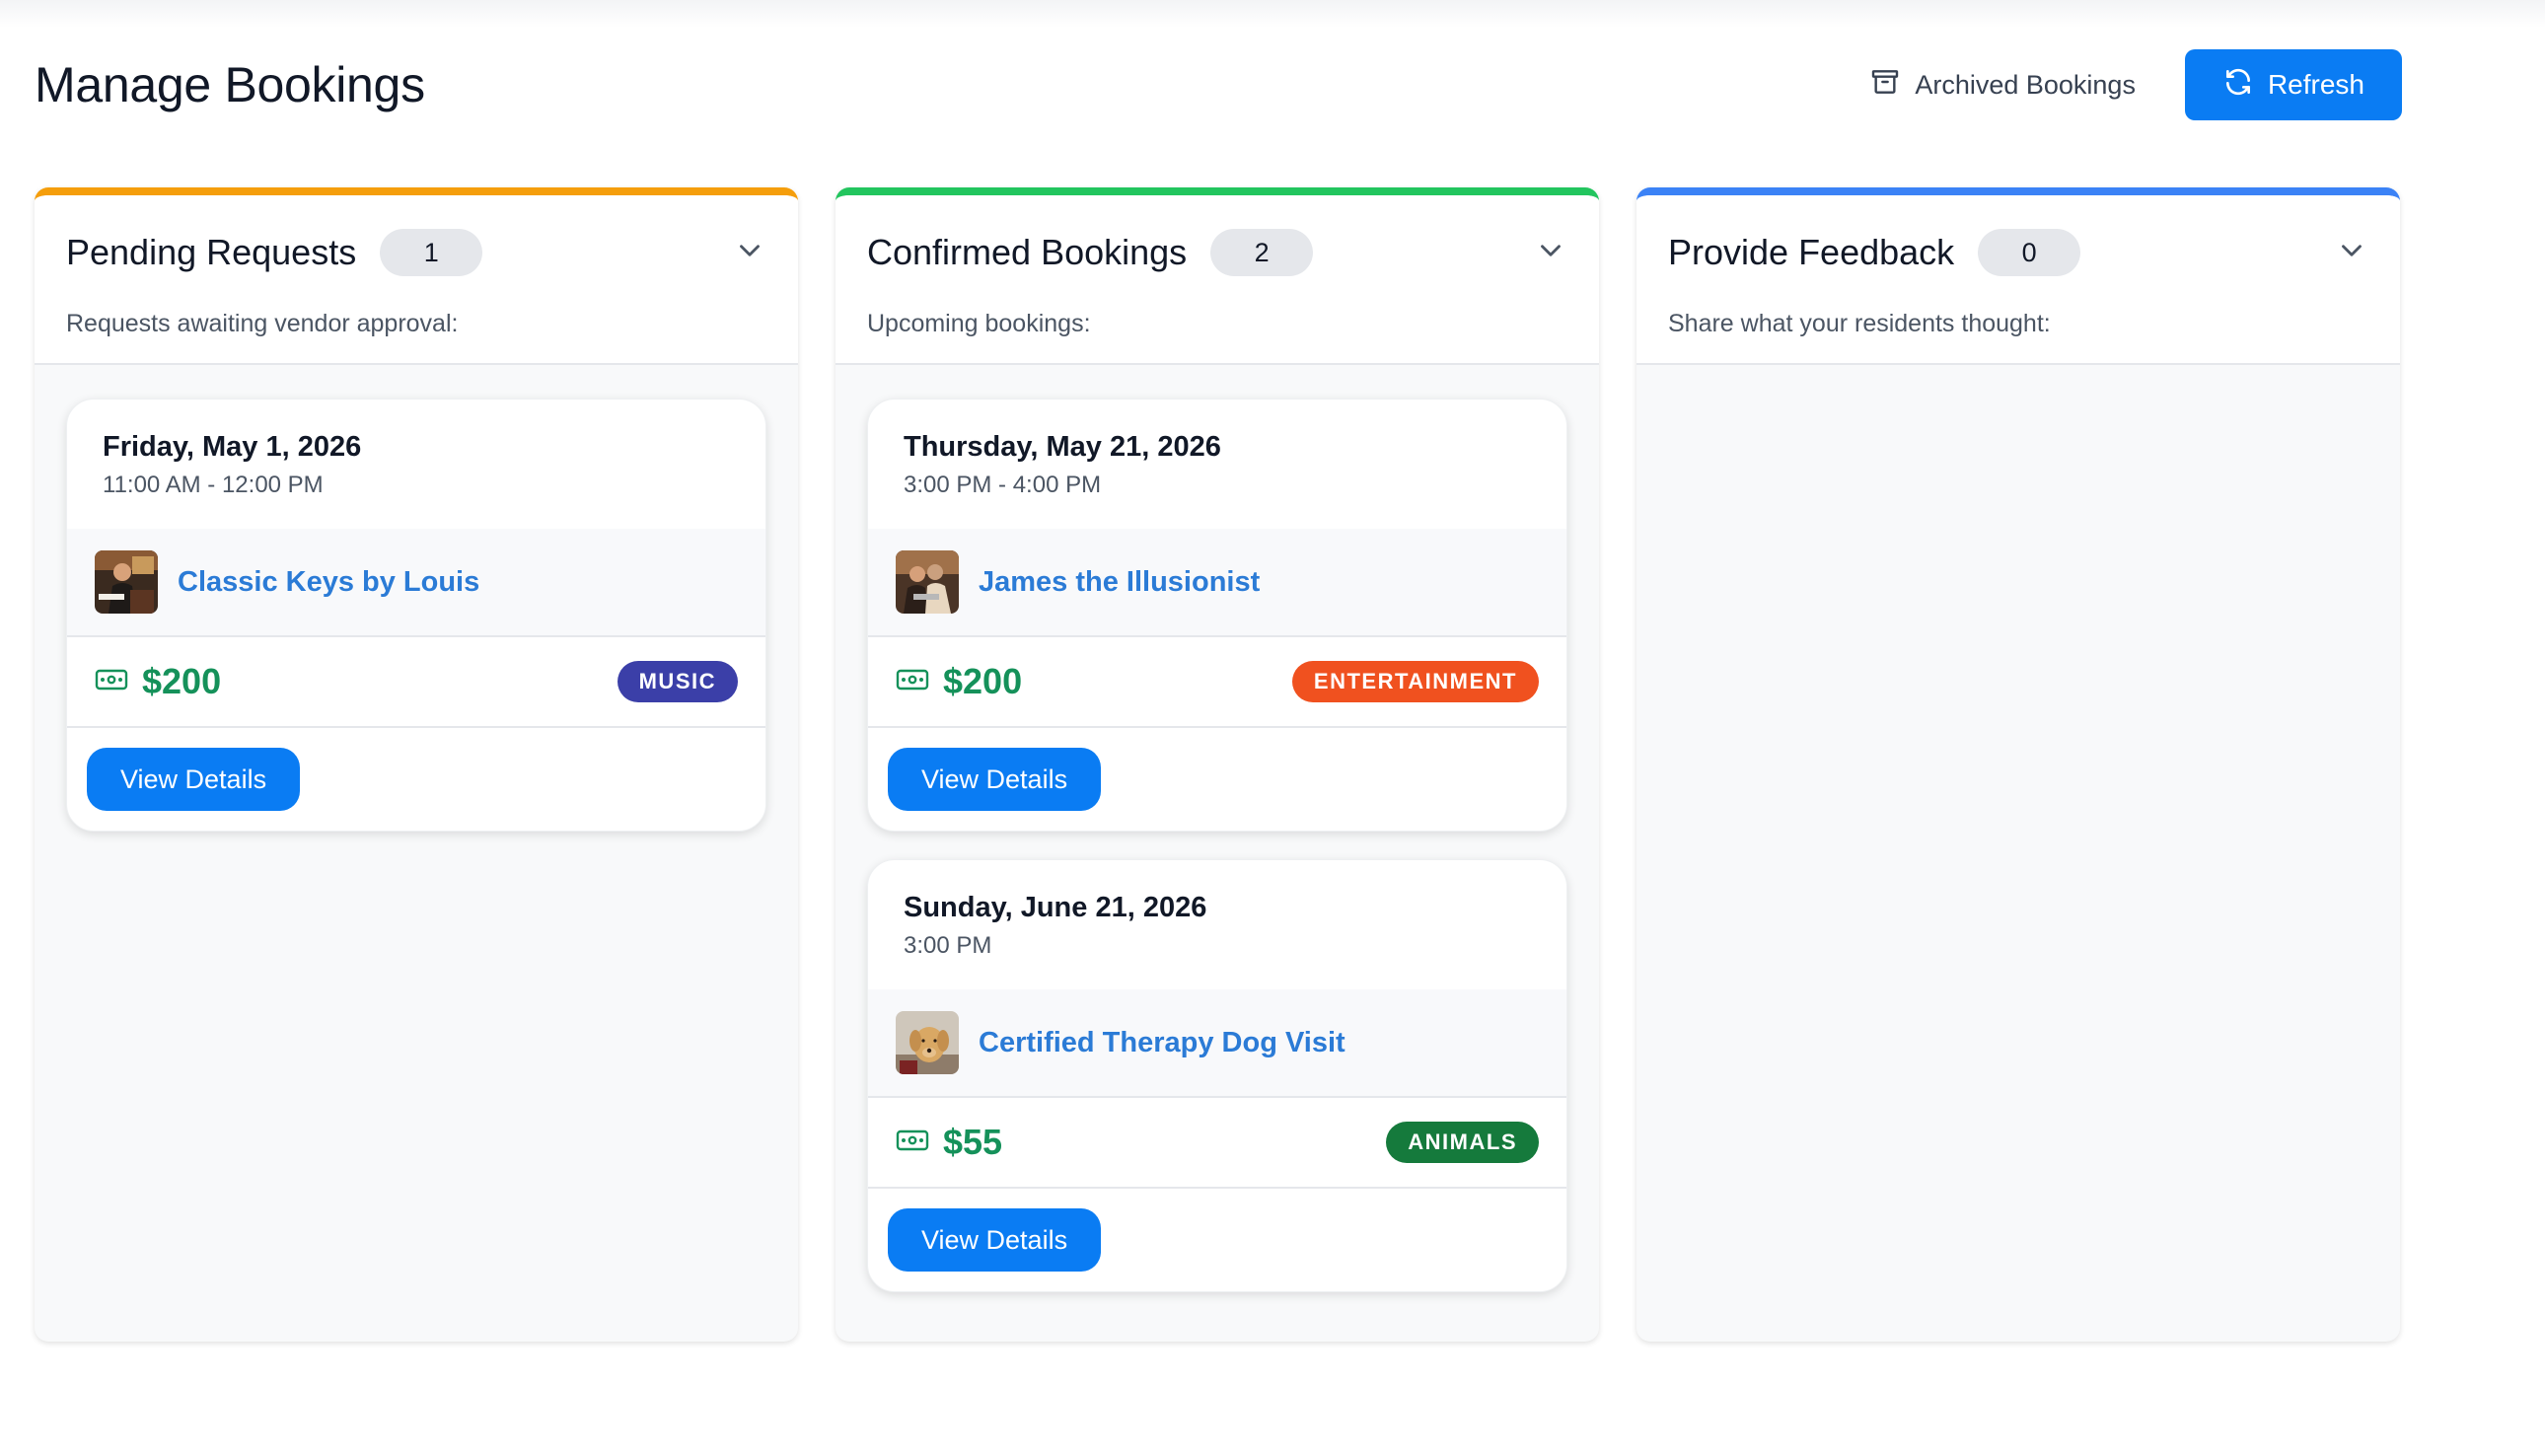 The image size is (2545, 1456). I want to click on booking-card: Thursday, May 21, 2026 3:00 PM - 4:00 PM, so click(1217, 615).